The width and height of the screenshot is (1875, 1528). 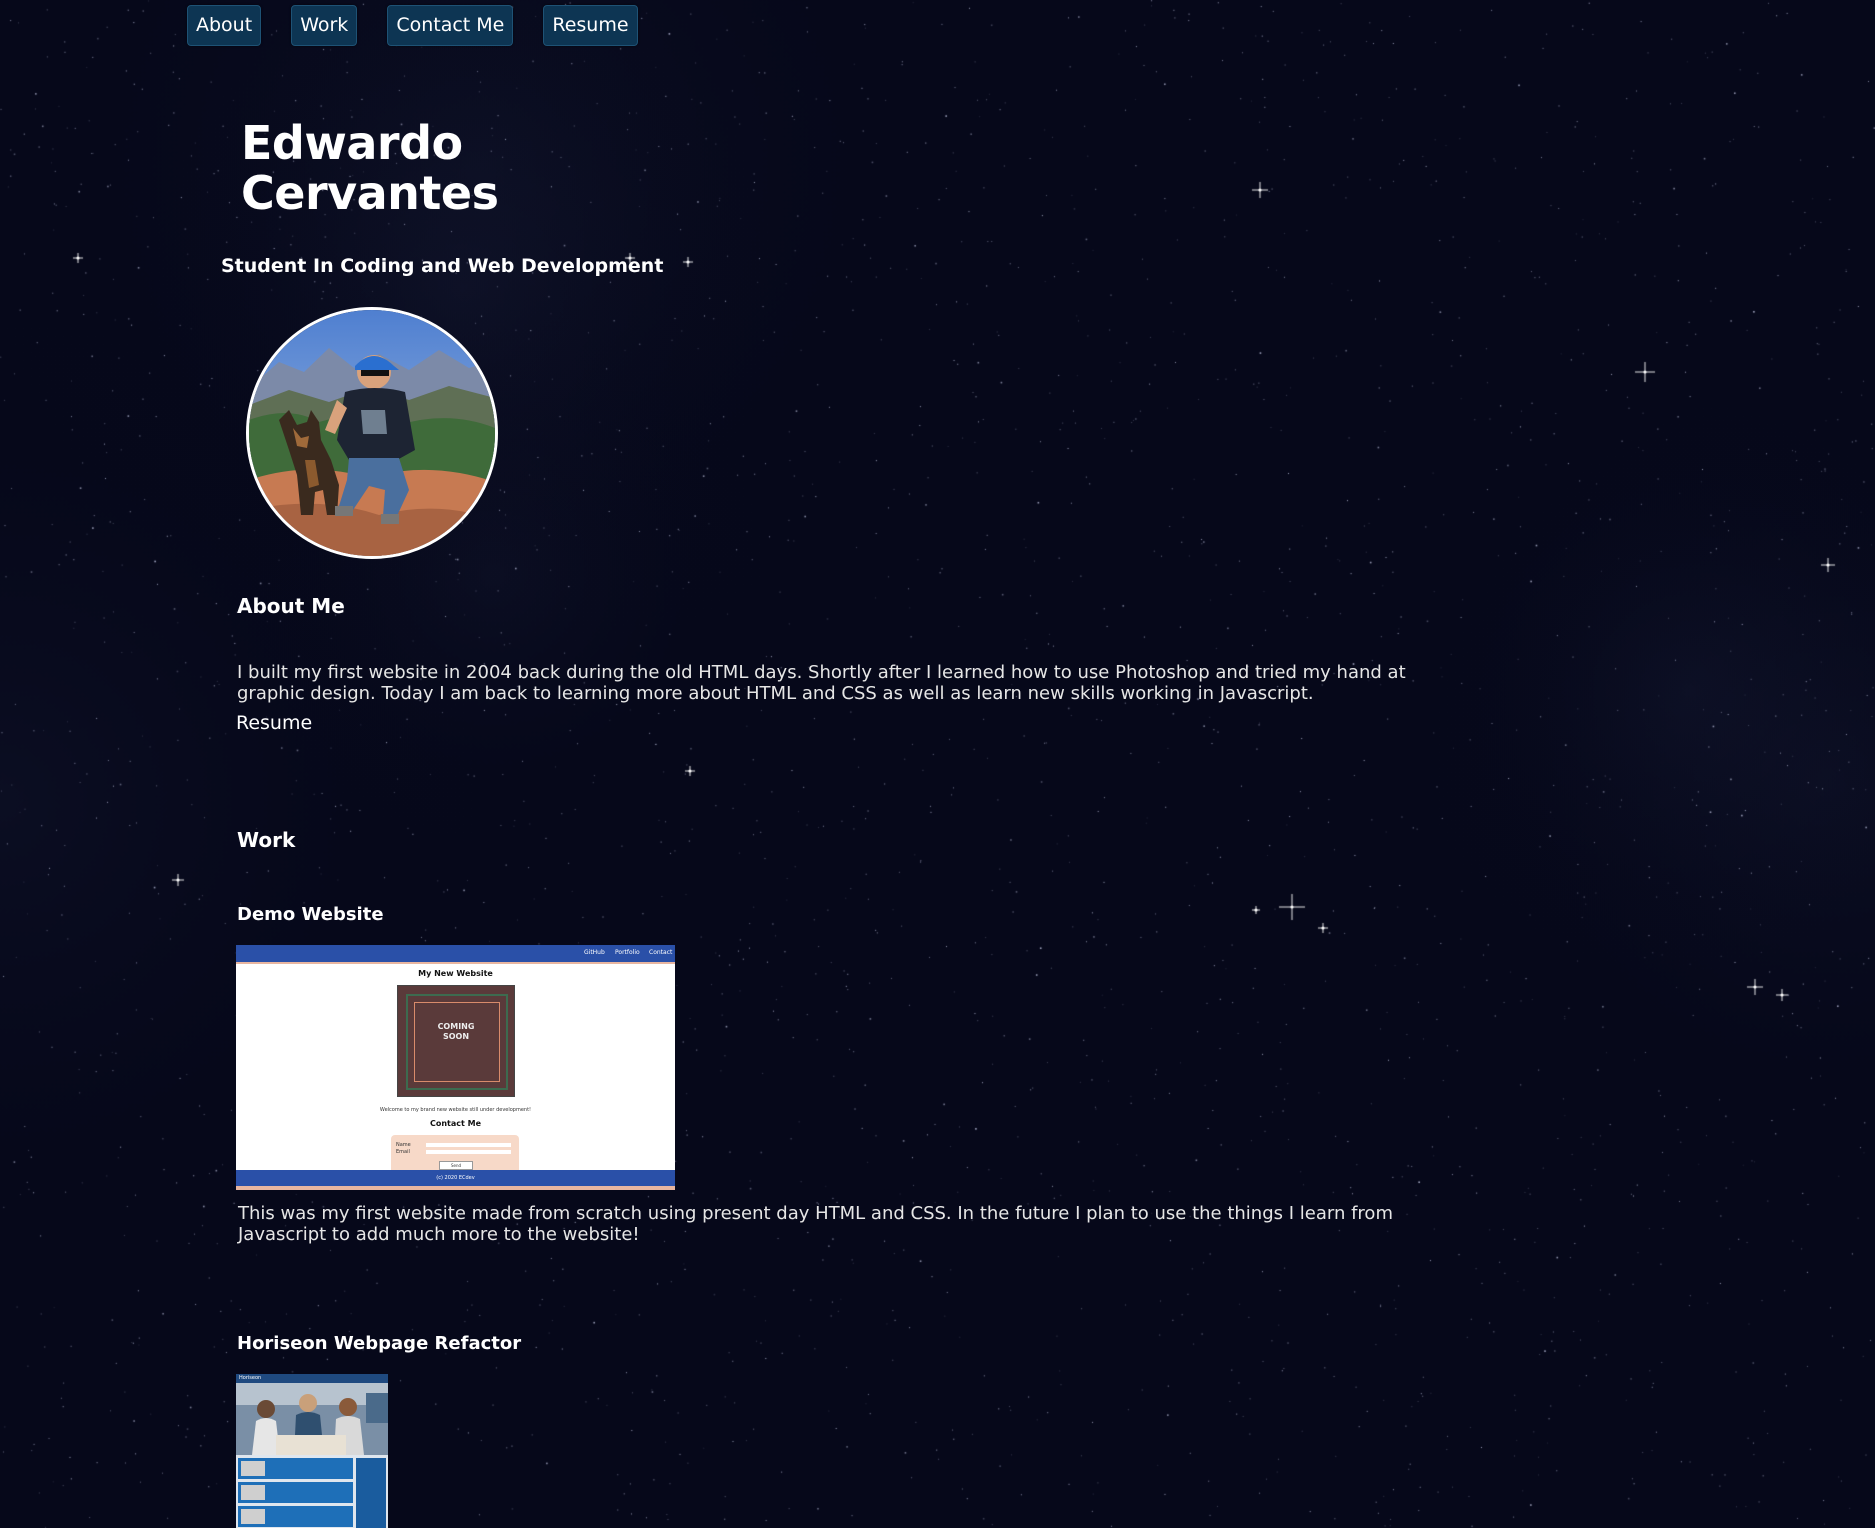 What do you see at coordinates (253, 1468) in the screenshot?
I see `horiseon-card-1-image` at bounding box center [253, 1468].